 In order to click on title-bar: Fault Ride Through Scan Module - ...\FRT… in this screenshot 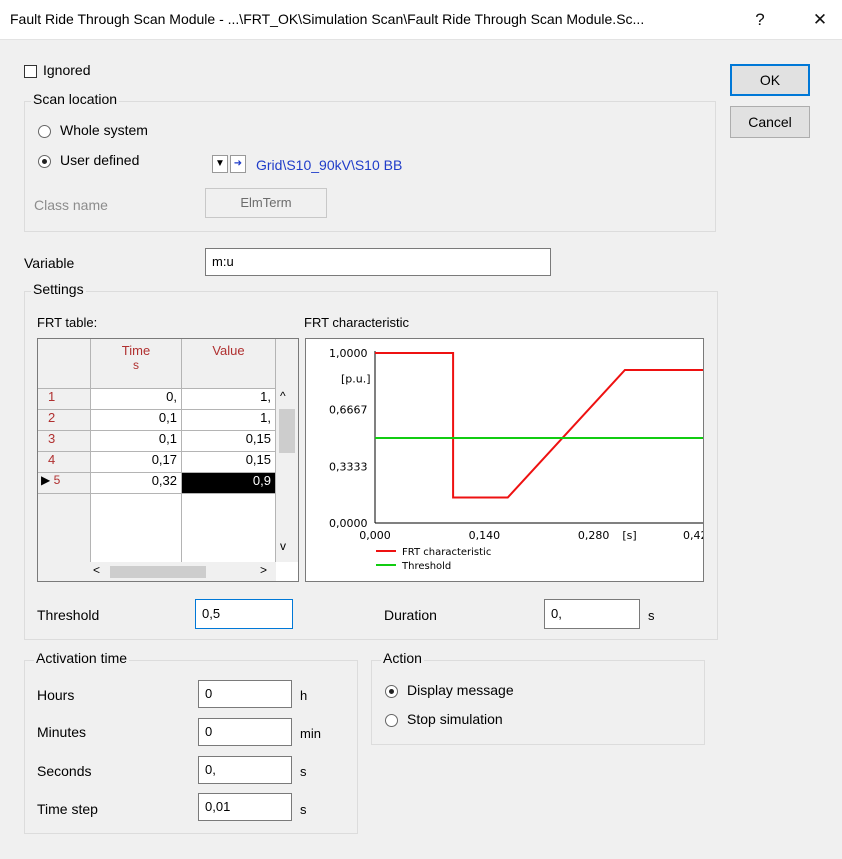, I will do `click(421, 20)`.